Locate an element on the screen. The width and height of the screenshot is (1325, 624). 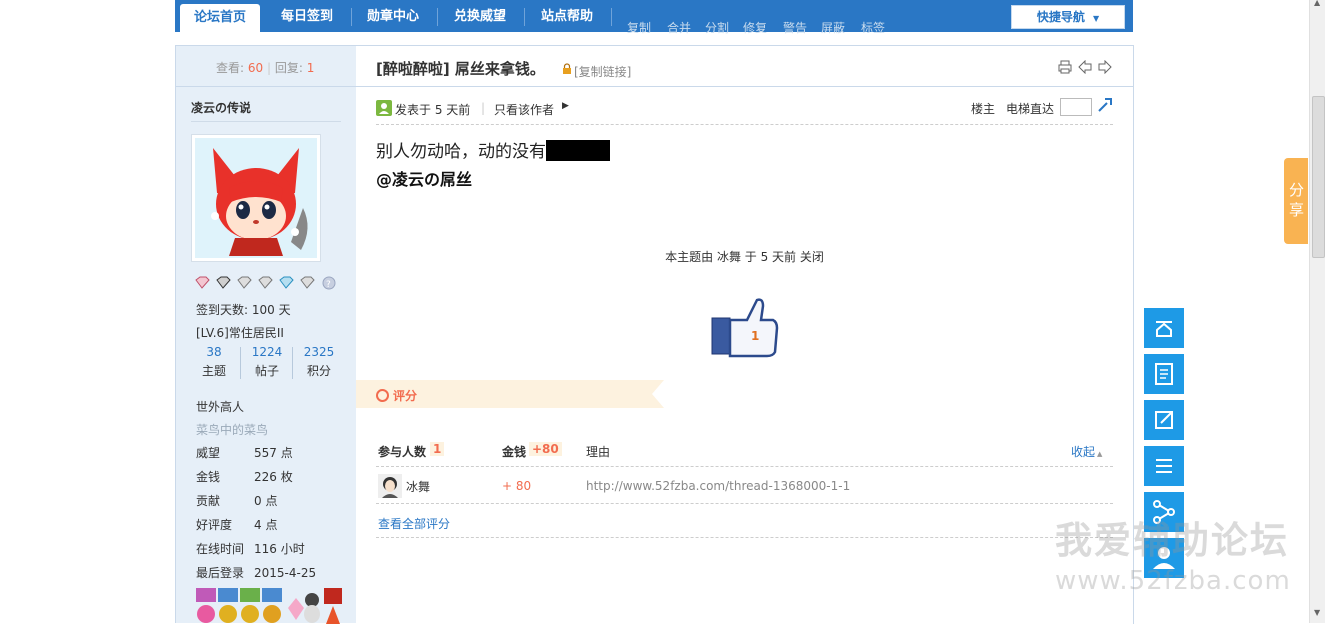
share-tab: 分享 is located at coordinates (1296, 201).